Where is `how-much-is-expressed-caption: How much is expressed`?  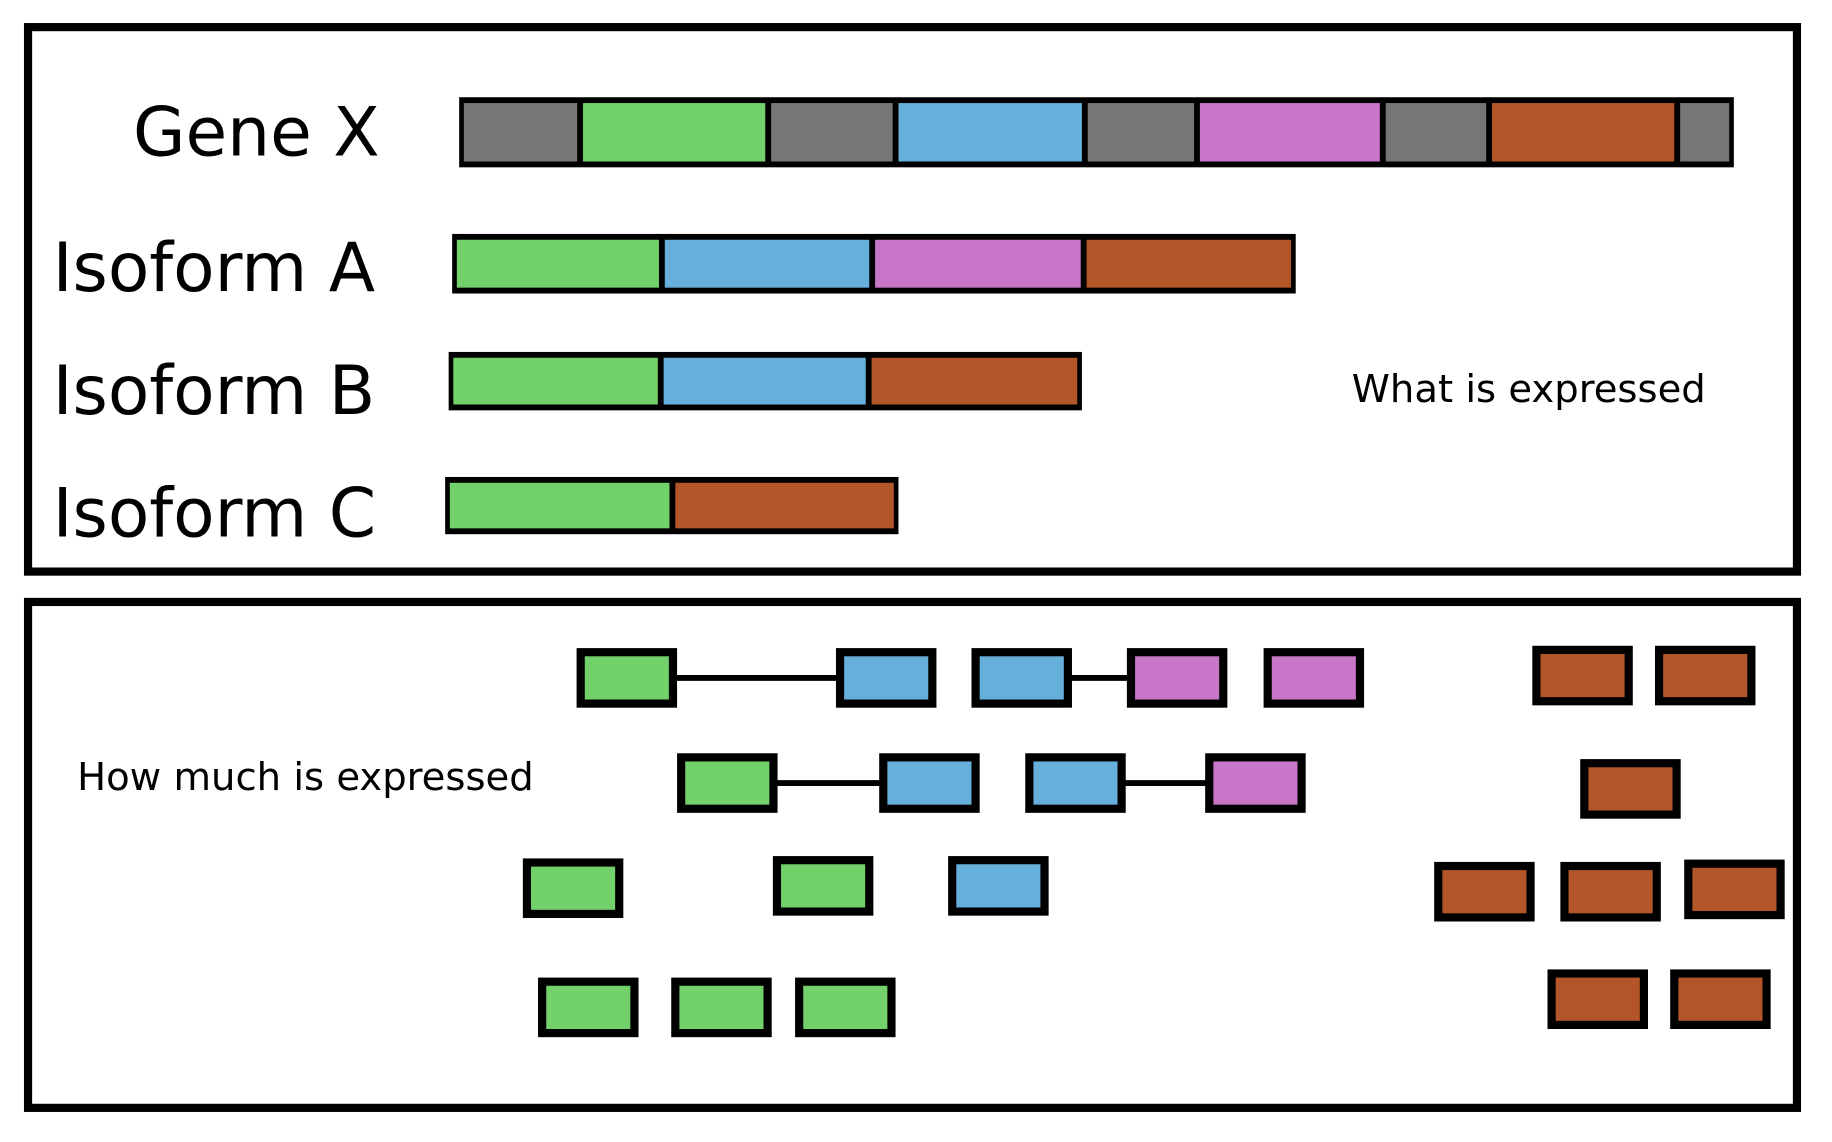 how-much-is-expressed-caption: How much is expressed is located at coordinates (305, 777).